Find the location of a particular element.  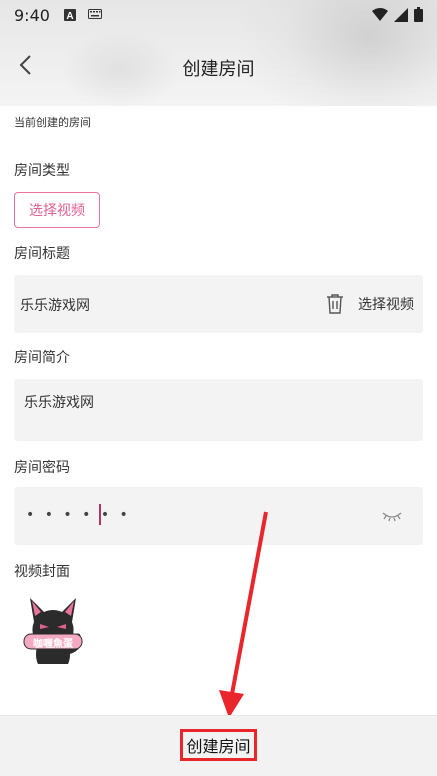

room-type-label: 房间类型 is located at coordinates (42, 171).